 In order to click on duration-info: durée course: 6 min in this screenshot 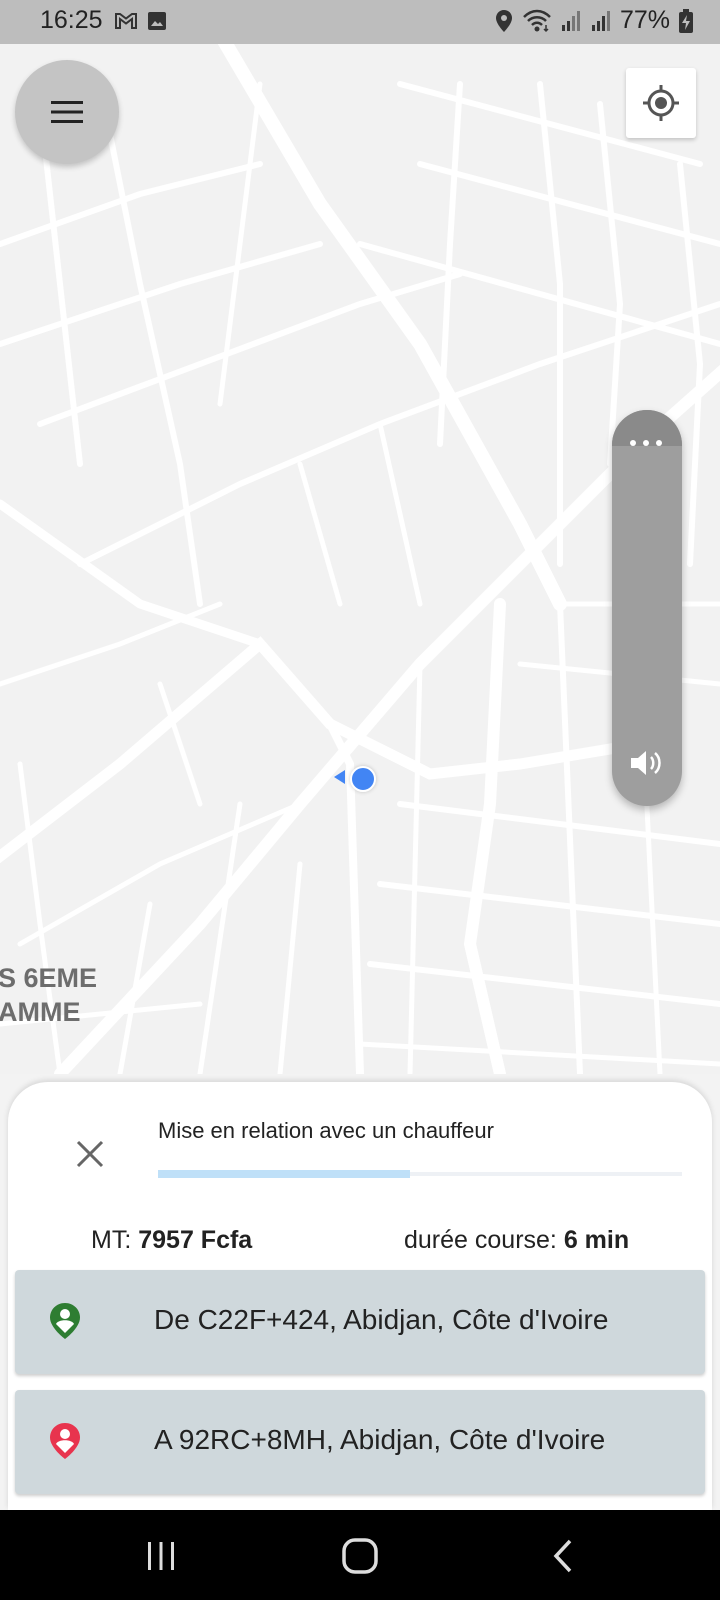, I will do `click(516, 1240)`.